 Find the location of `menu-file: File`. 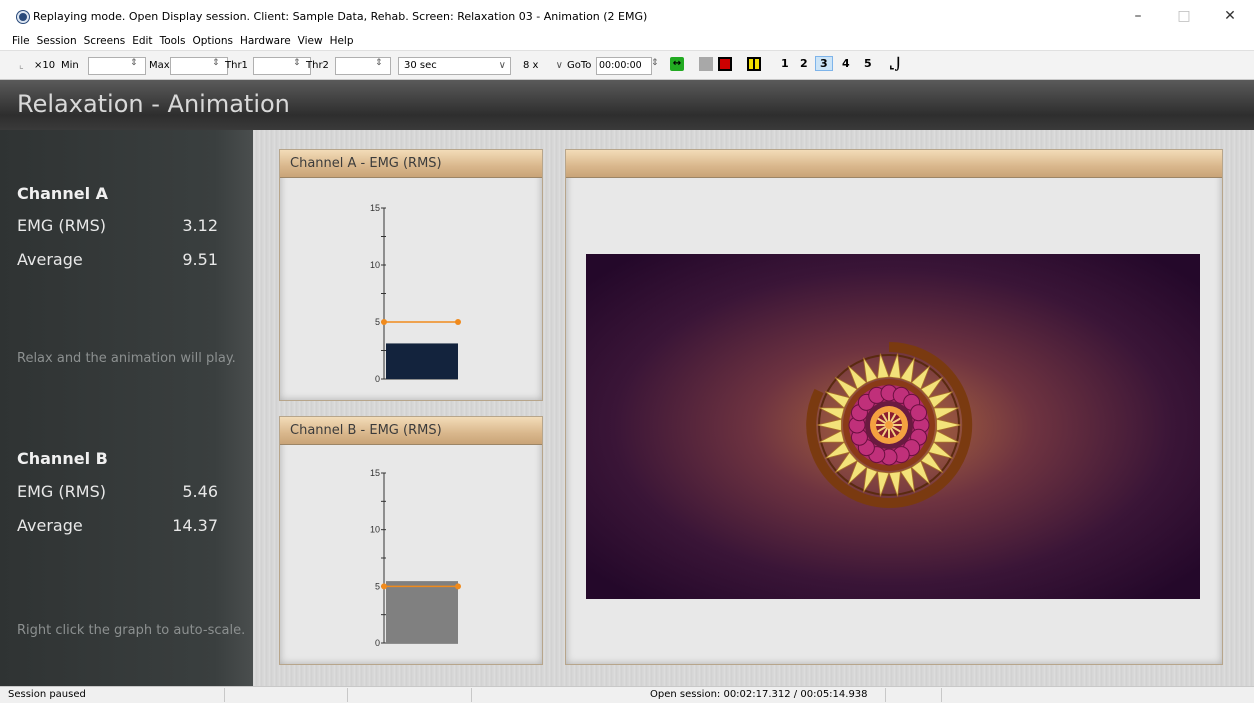

menu-file: File is located at coordinates (21, 41).